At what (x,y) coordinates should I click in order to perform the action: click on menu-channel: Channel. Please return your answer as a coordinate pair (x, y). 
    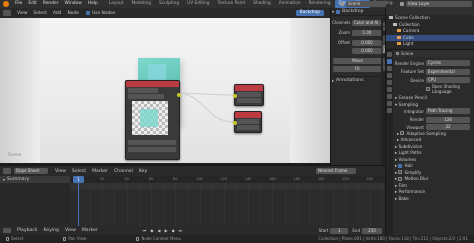
    Looking at the image, I should click on (123, 171).